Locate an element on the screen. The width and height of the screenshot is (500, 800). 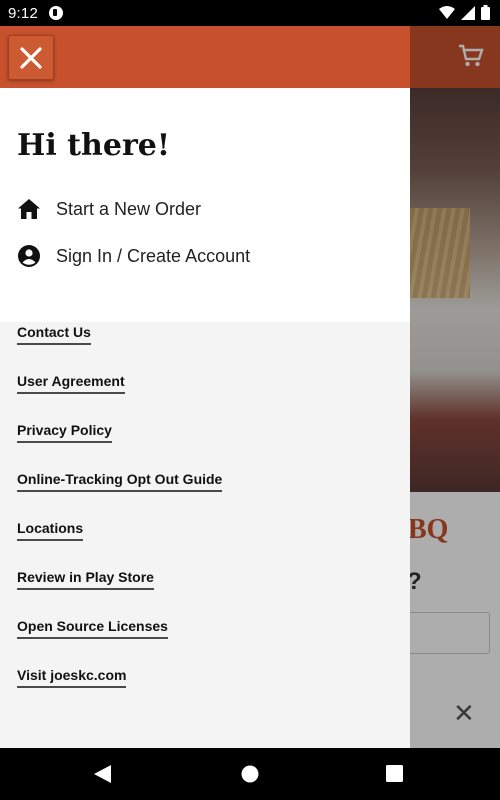
home-icon is located at coordinates (29, 209).